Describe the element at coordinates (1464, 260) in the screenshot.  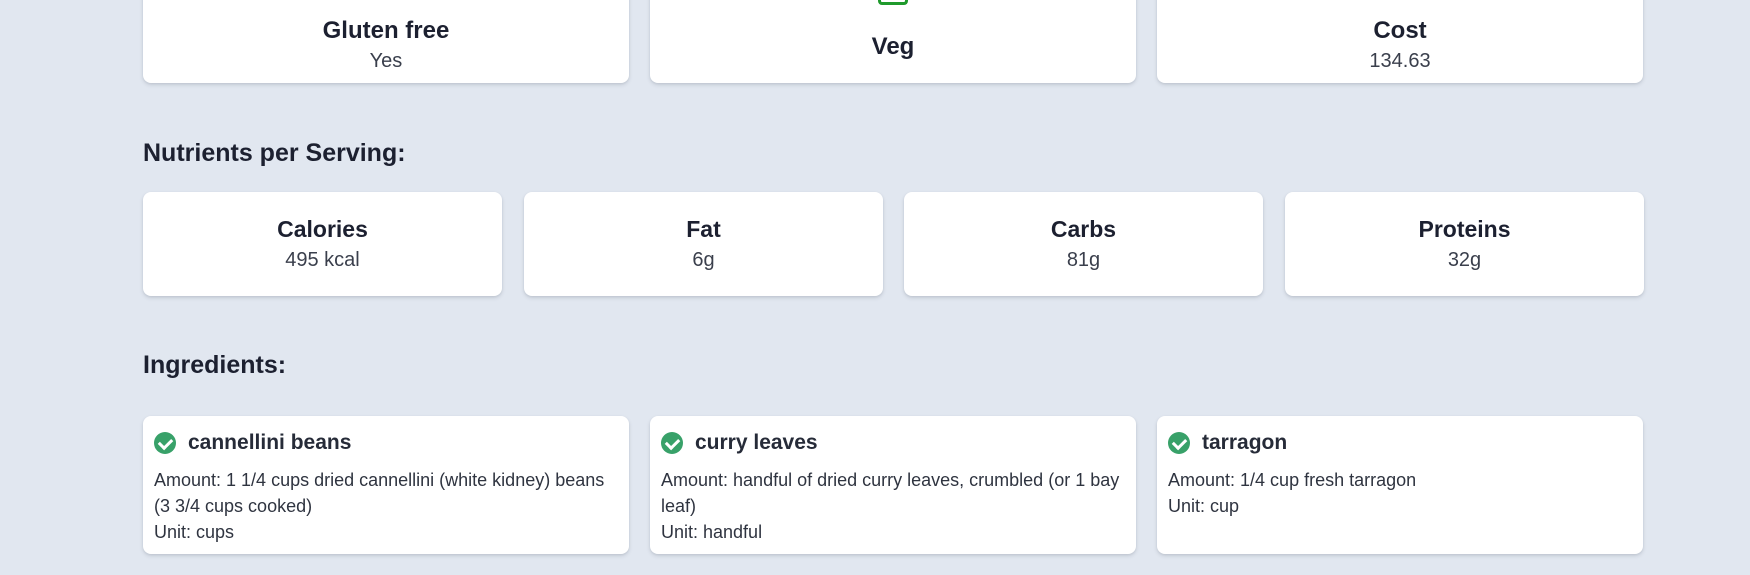
I see `nutrient-value: 32g` at that location.